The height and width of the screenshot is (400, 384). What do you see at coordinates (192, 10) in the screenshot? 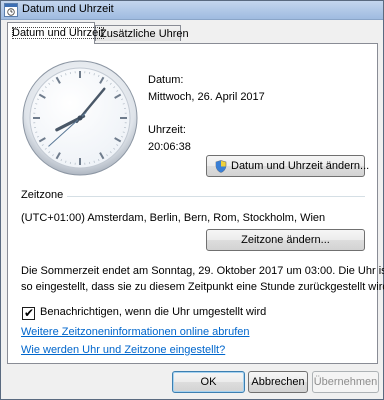
I see `title-bar: Datum und Uhrzeit` at bounding box center [192, 10].